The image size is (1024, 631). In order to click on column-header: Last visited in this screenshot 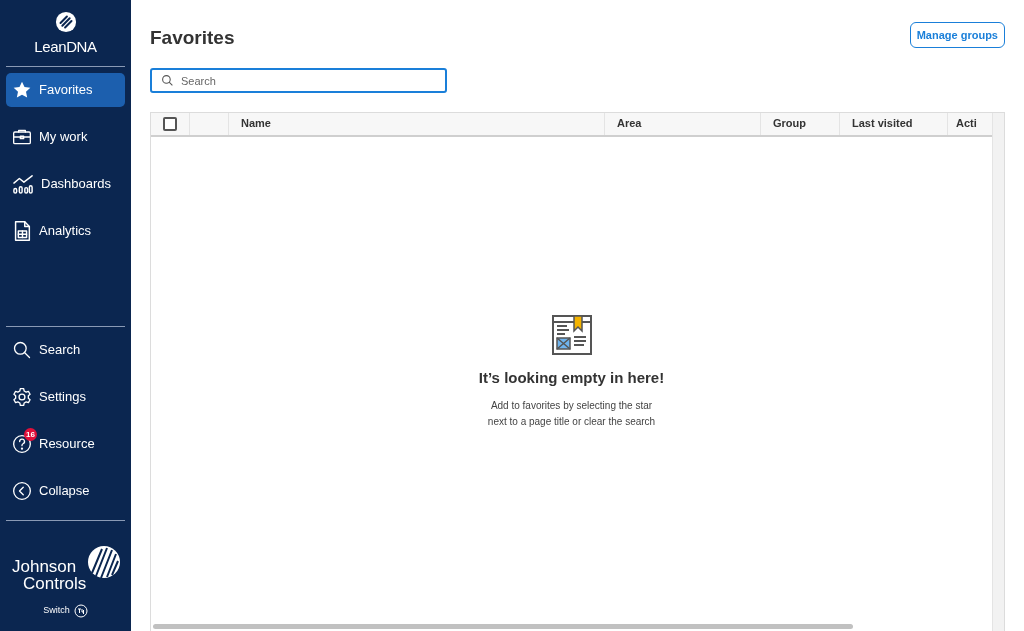, I will do `click(882, 123)`.